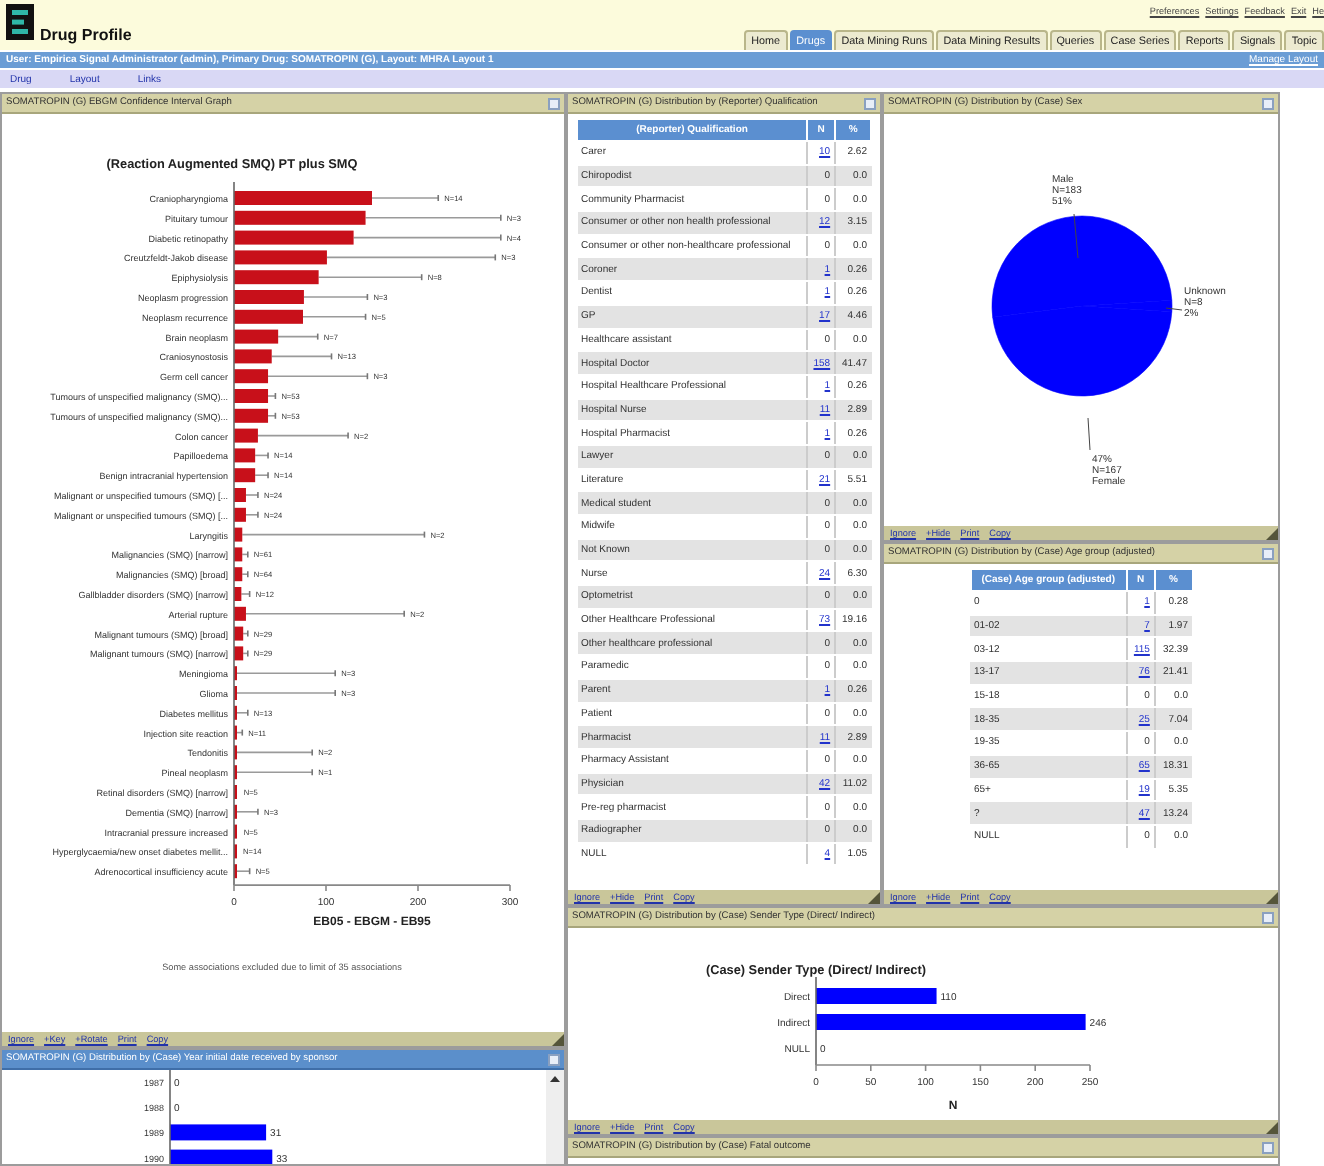 This screenshot has width=1324, height=1166. What do you see at coordinates (20, 22) in the screenshot?
I see `logo-icon` at bounding box center [20, 22].